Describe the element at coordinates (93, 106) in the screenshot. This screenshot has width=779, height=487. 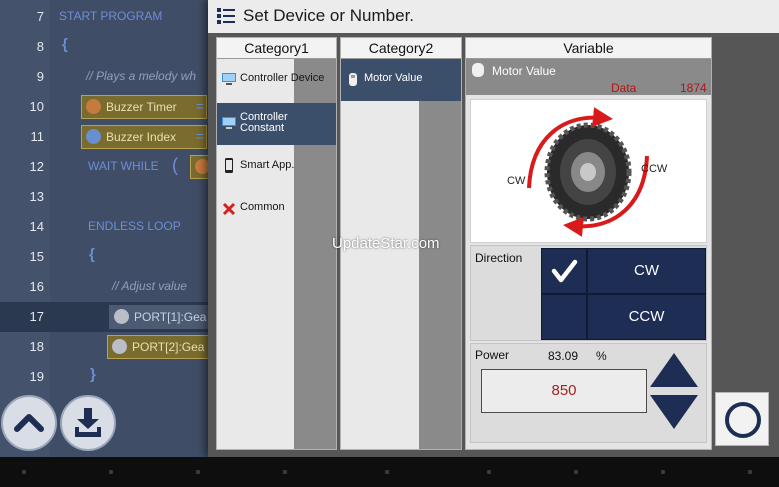
I see `buzzer-icon` at that location.